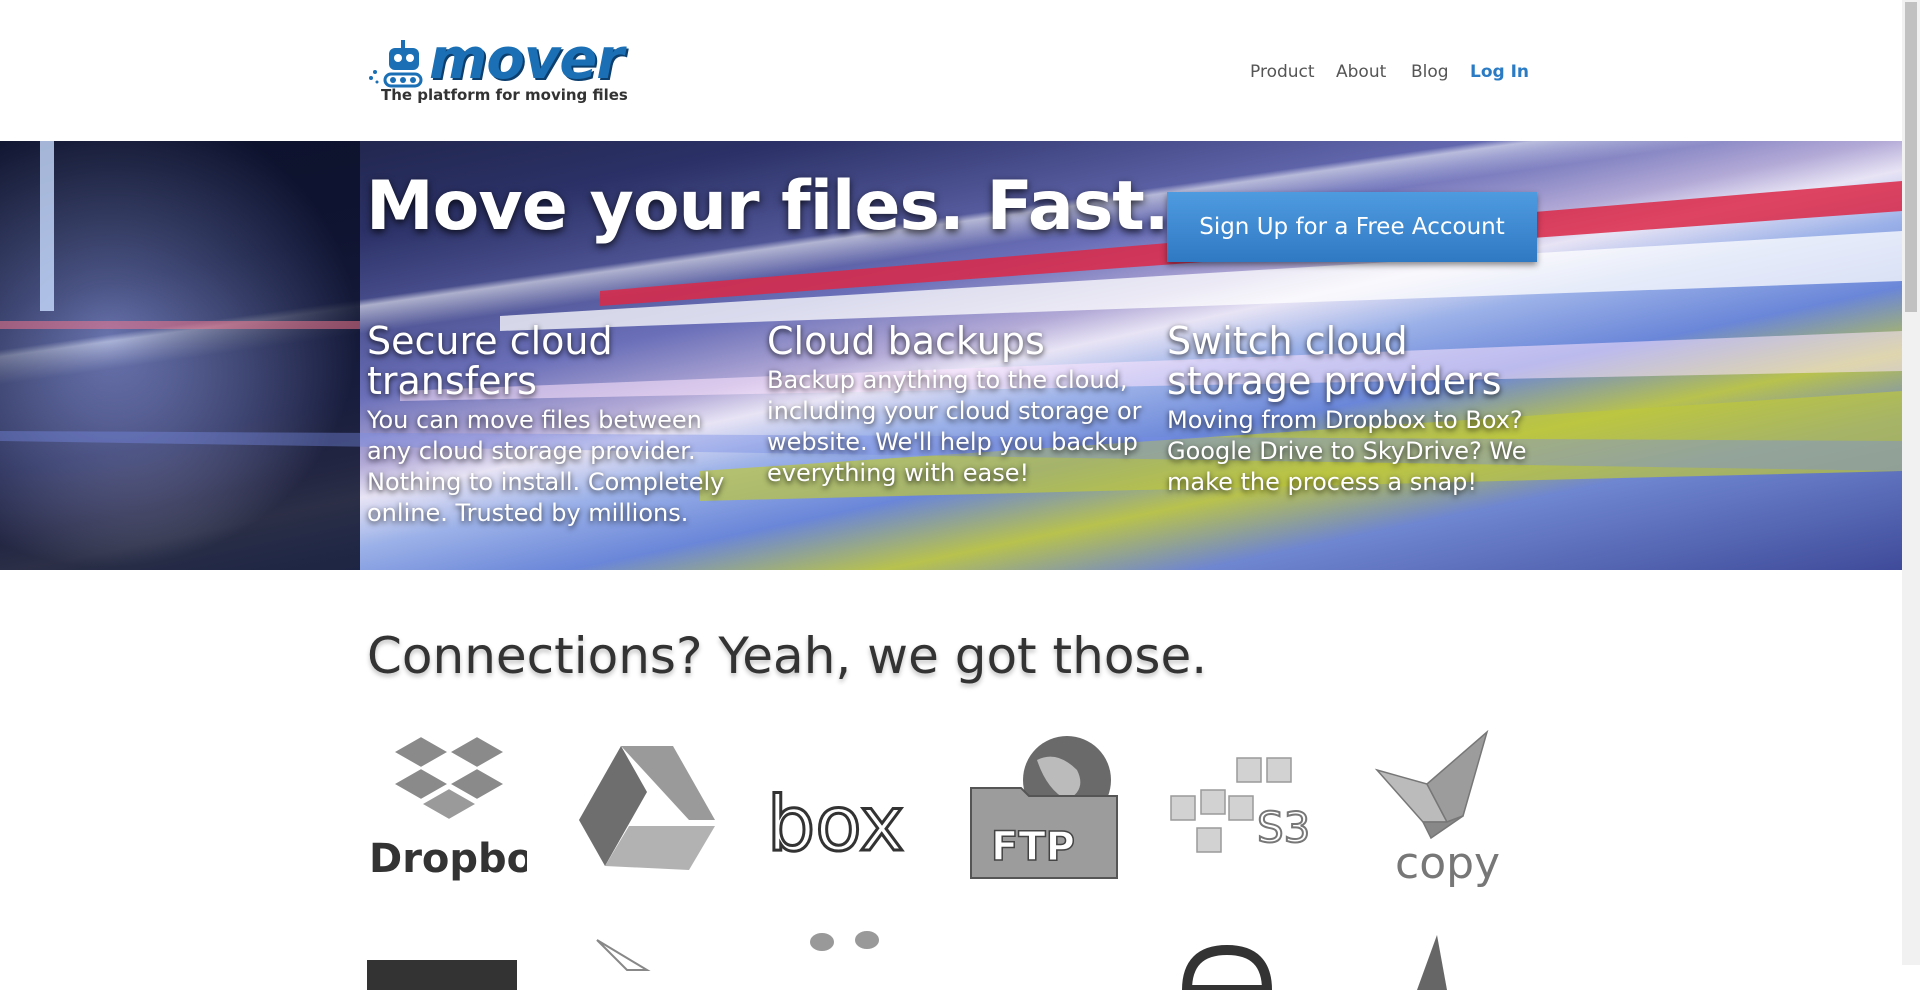 This screenshot has height=994, width=1920. What do you see at coordinates (1361, 72) in the screenshot?
I see `nav-about: About` at bounding box center [1361, 72].